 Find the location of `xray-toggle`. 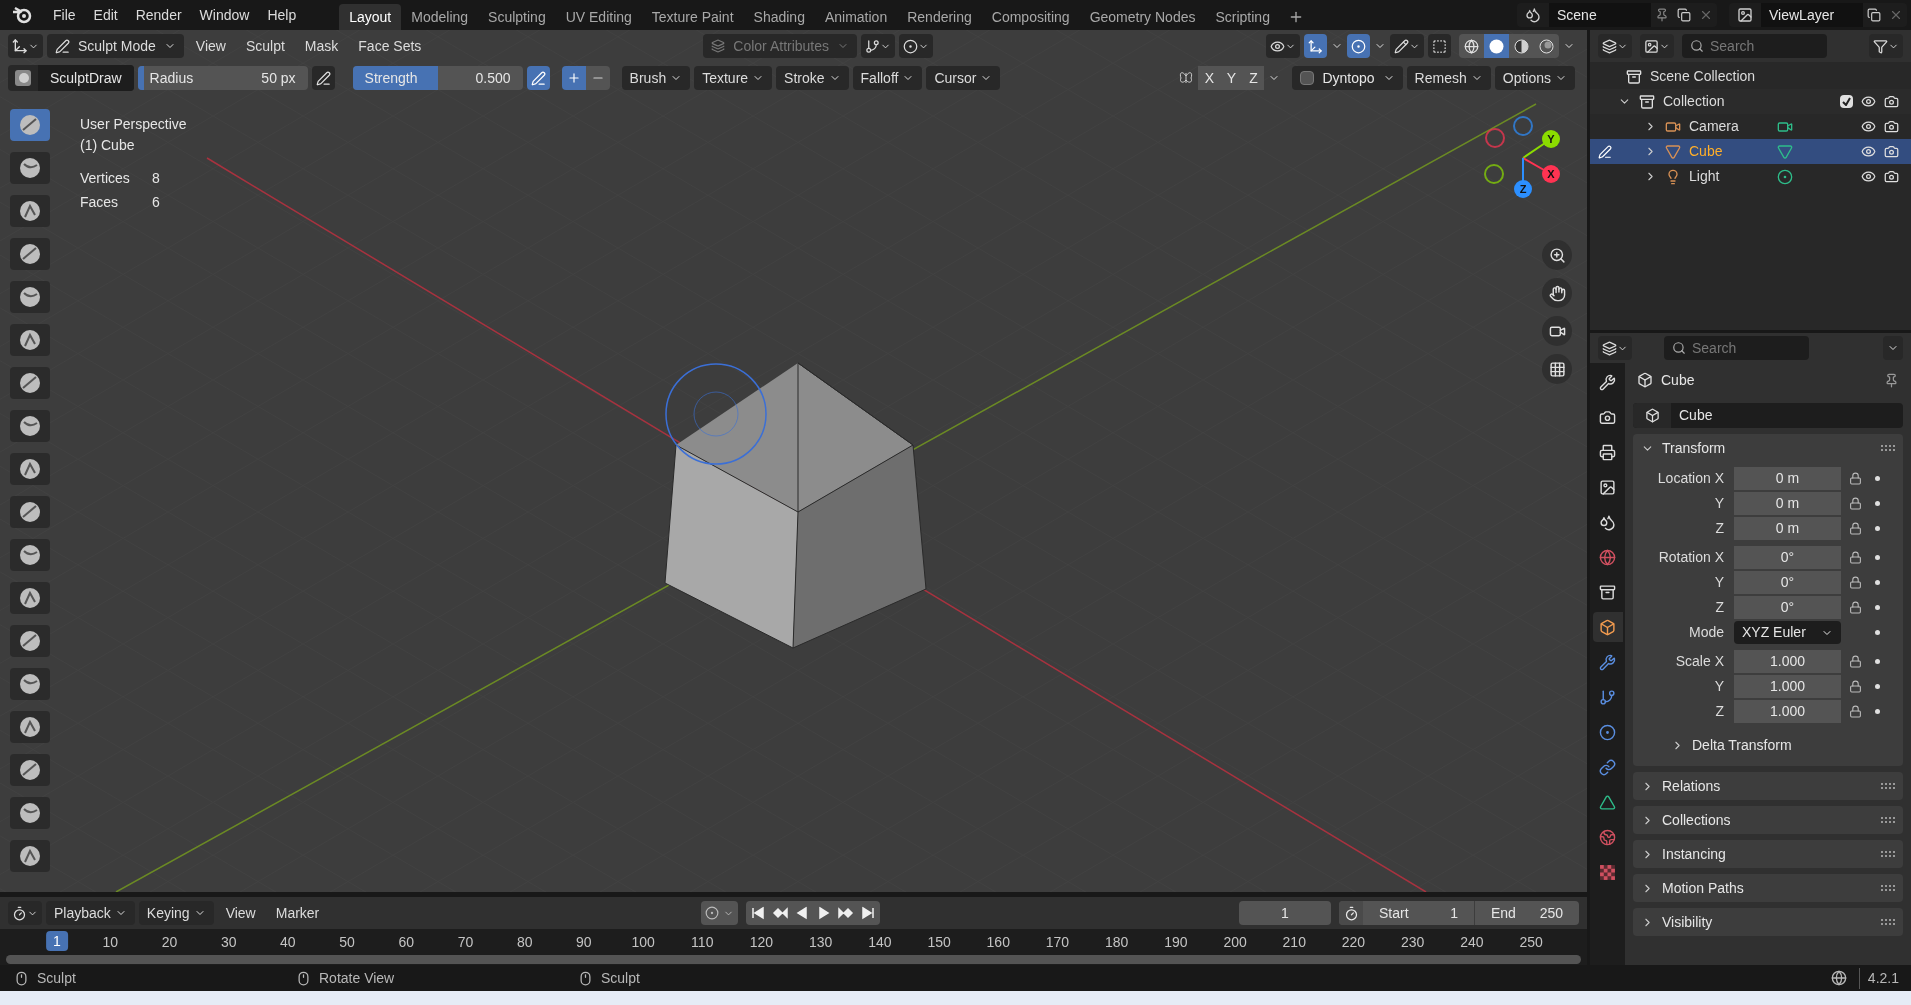

xray-toggle is located at coordinates (1439, 46).